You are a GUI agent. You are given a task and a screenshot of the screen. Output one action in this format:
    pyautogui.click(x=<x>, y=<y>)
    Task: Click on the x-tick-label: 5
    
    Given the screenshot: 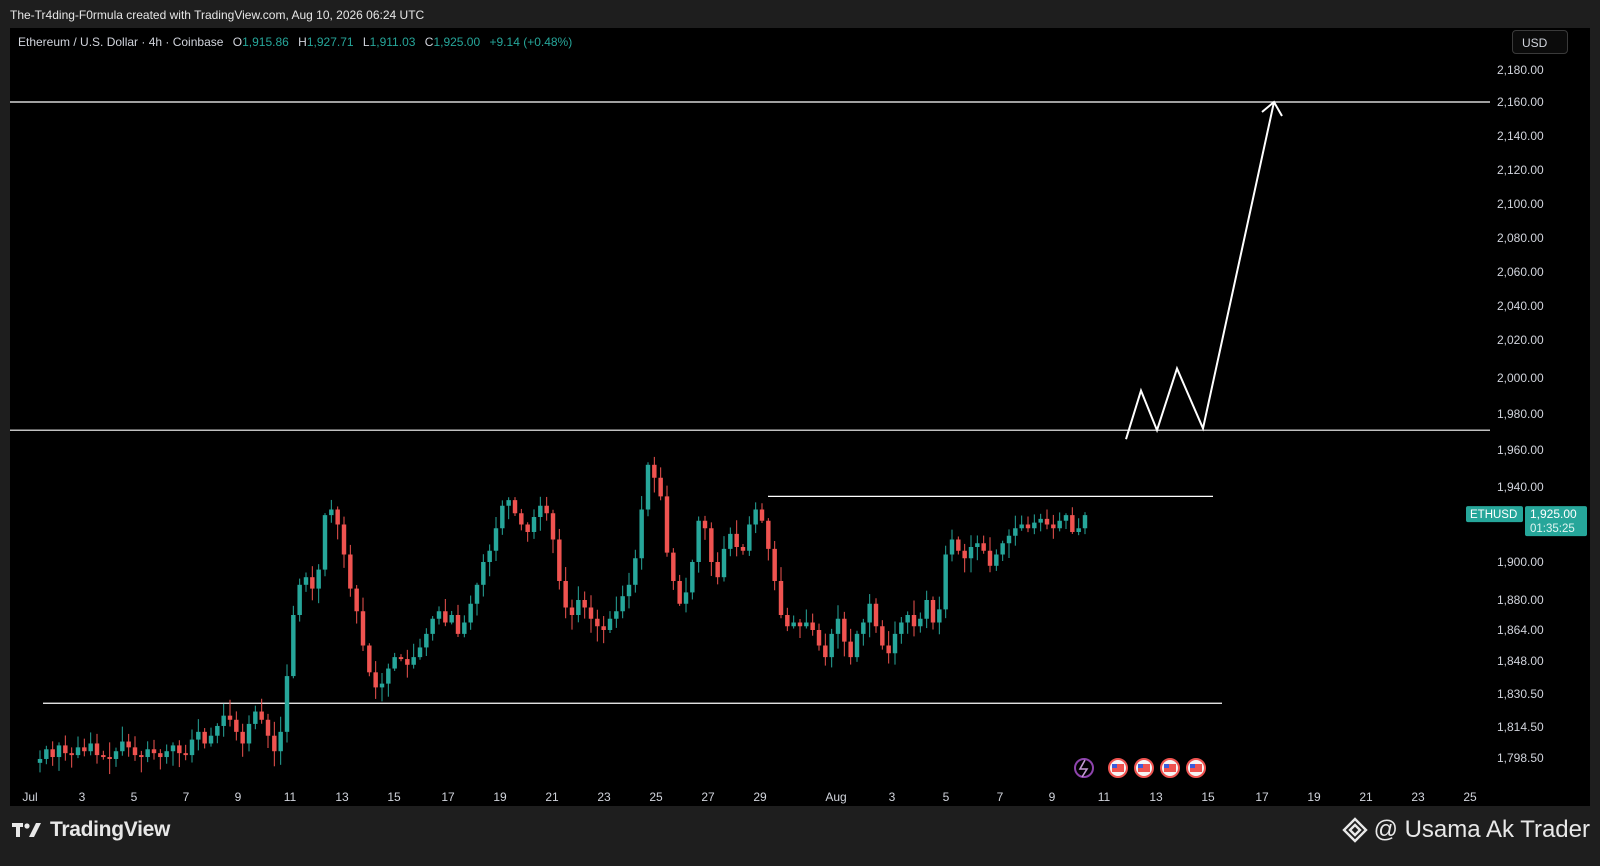 What is the action you would take?
    pyautogui.click(x=134, y=797)
    